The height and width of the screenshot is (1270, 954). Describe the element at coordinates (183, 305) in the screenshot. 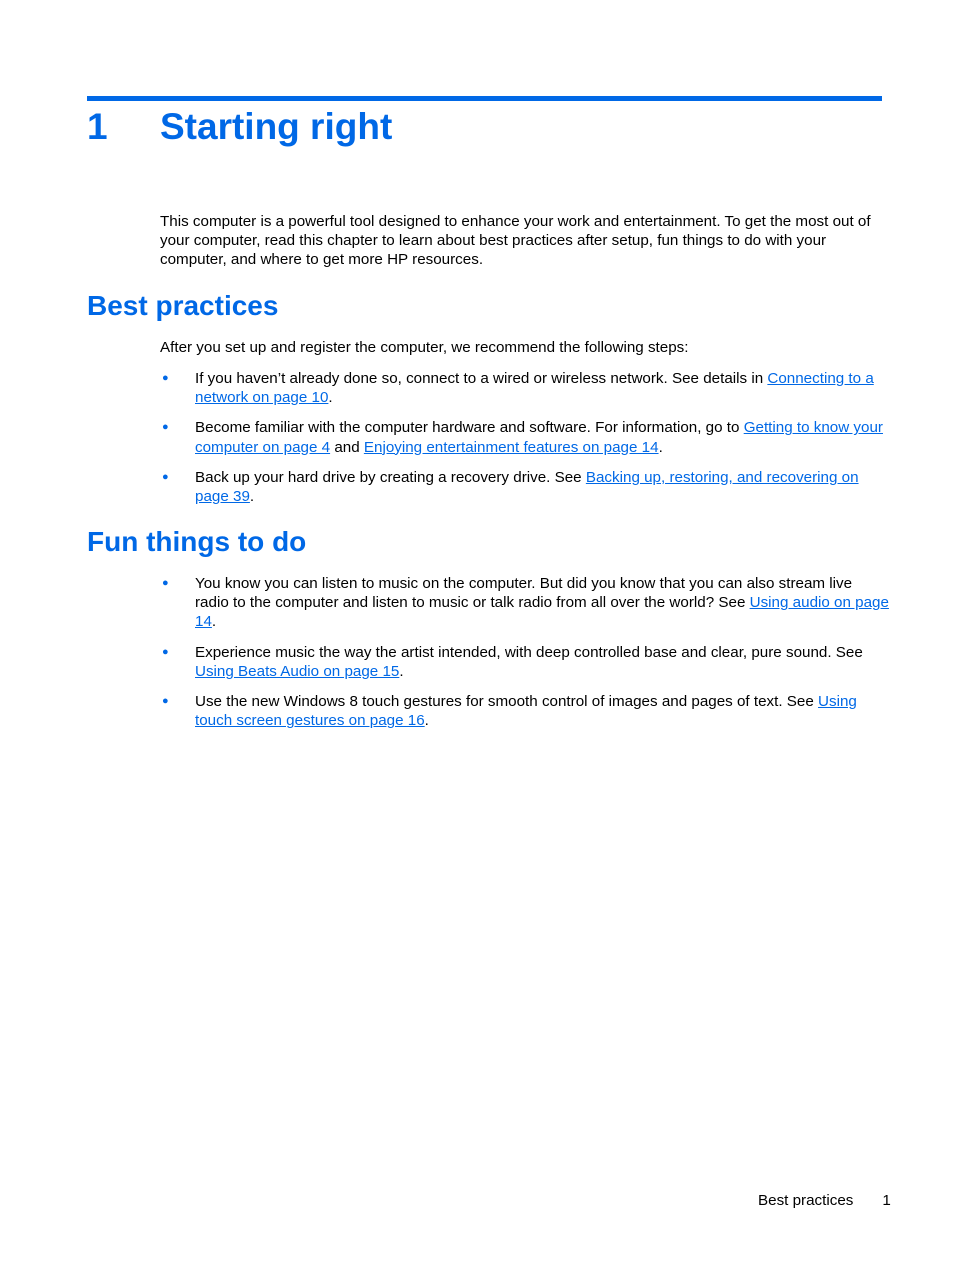

I see `section-heading-best-practices: Best practices` at that location.